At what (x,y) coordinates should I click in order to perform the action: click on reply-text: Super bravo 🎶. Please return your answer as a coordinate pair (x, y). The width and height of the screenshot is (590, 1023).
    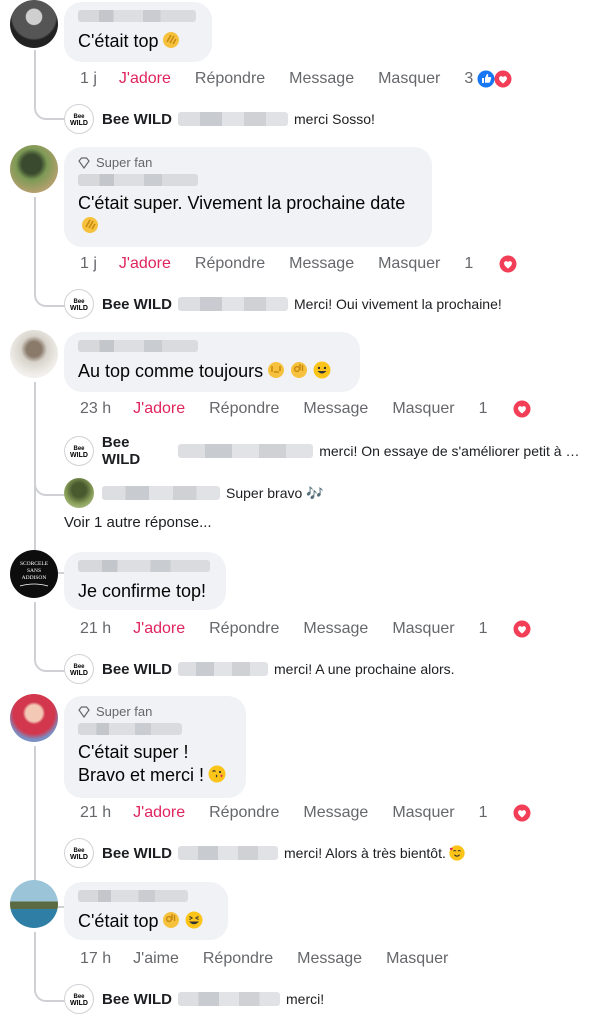
    Looking at the image, I should click on (275, 492).